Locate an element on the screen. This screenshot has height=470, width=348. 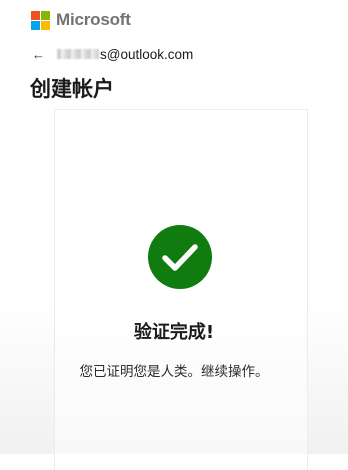
checkmark-icon is located at coordinates (180, 257).